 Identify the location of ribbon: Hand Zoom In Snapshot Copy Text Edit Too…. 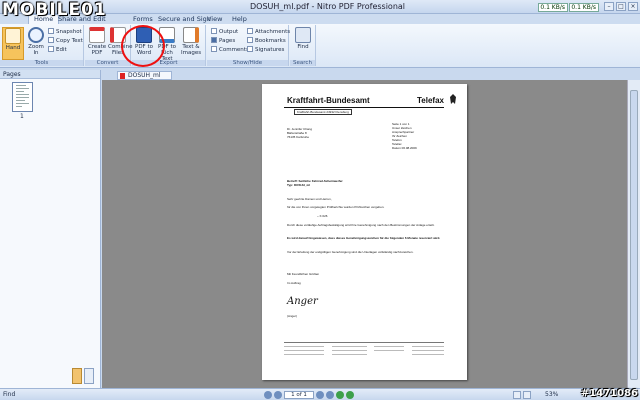
(320, 46).